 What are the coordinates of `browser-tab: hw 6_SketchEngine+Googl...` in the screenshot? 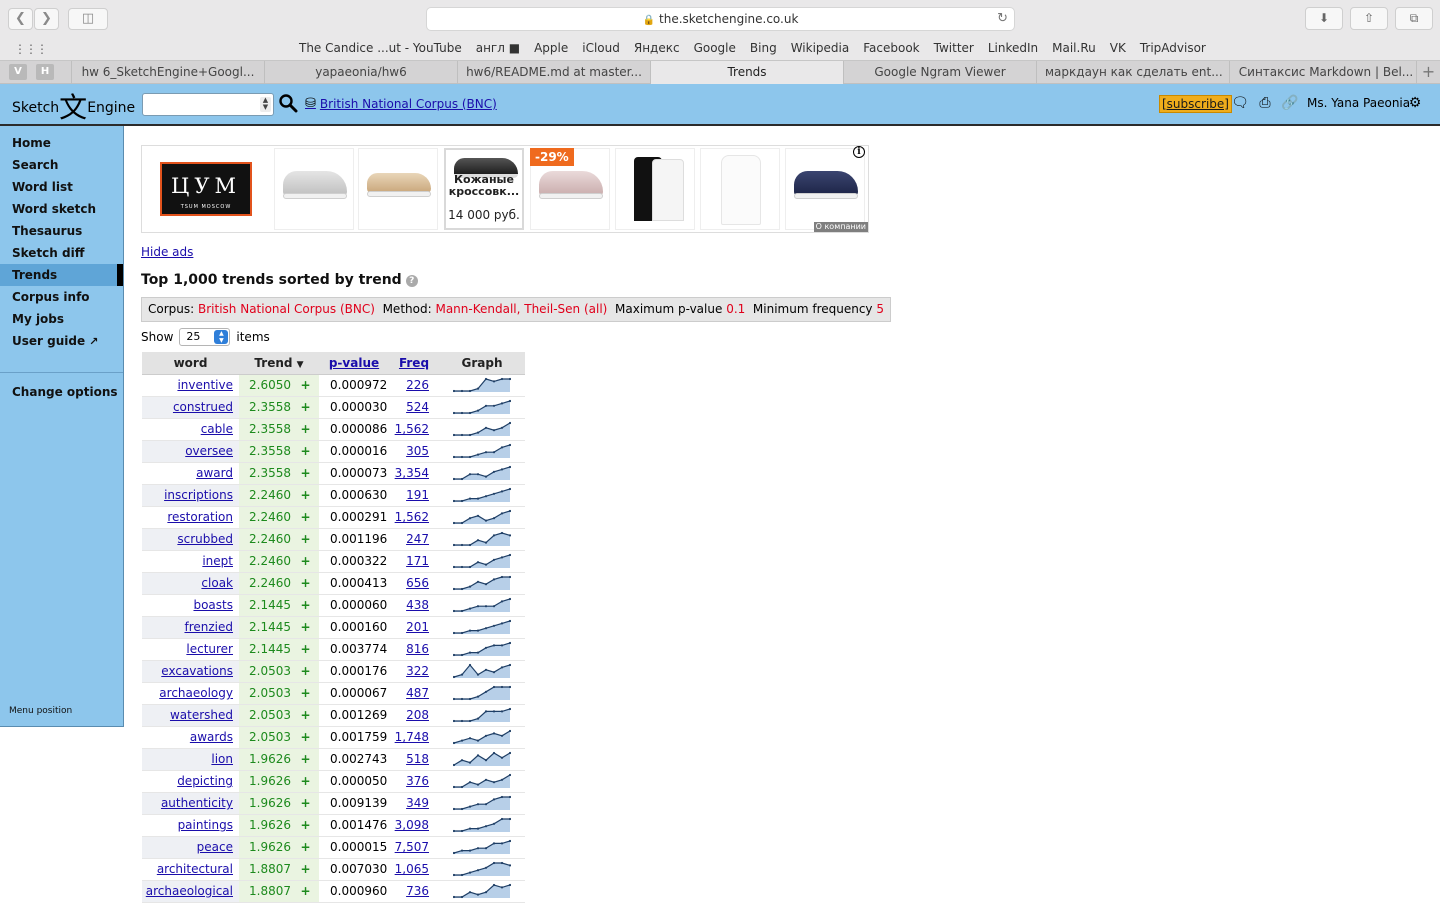 It's located at (167, 72).